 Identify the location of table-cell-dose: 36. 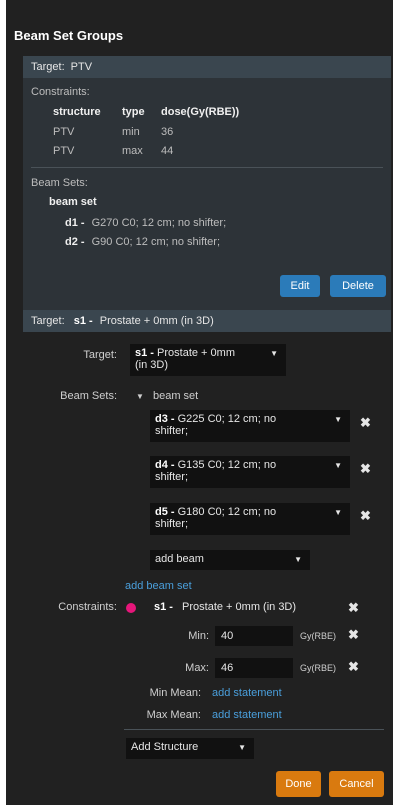
(167, 132).